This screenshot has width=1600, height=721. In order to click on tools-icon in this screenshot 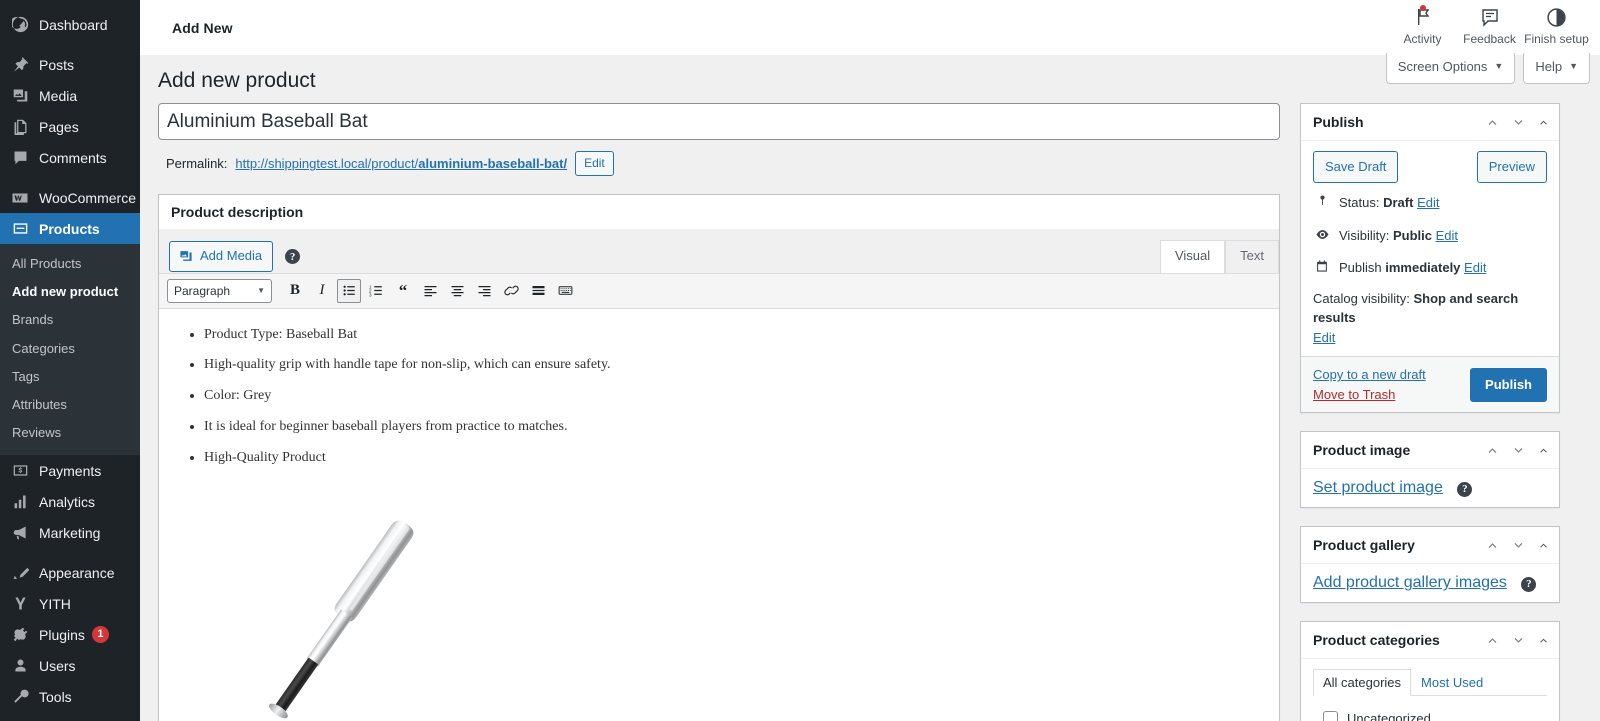, I will do `click(20, 697)`.